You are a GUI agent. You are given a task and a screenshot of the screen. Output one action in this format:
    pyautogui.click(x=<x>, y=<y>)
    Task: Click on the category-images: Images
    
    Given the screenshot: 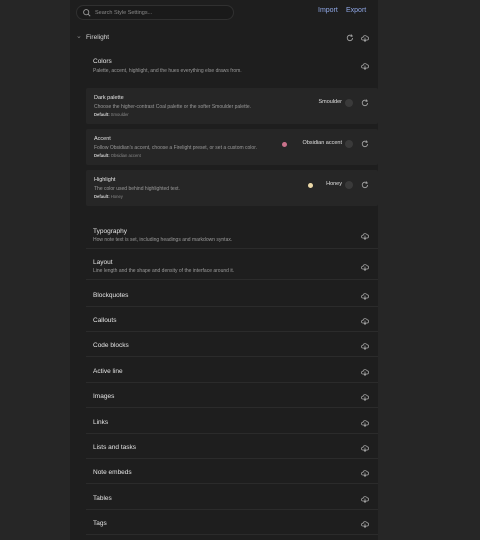 What is the action you would take?
    pyautogui.click(x=232, y=396)
    